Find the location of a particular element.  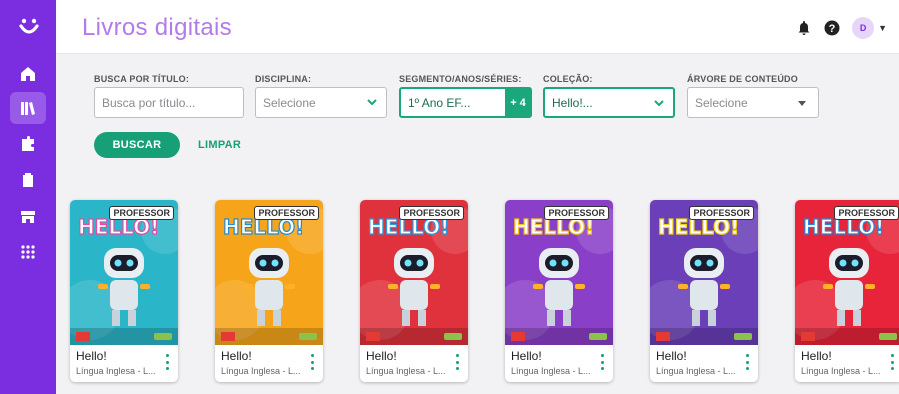

sidebar-item-apps is located at coordinates (28, 252).